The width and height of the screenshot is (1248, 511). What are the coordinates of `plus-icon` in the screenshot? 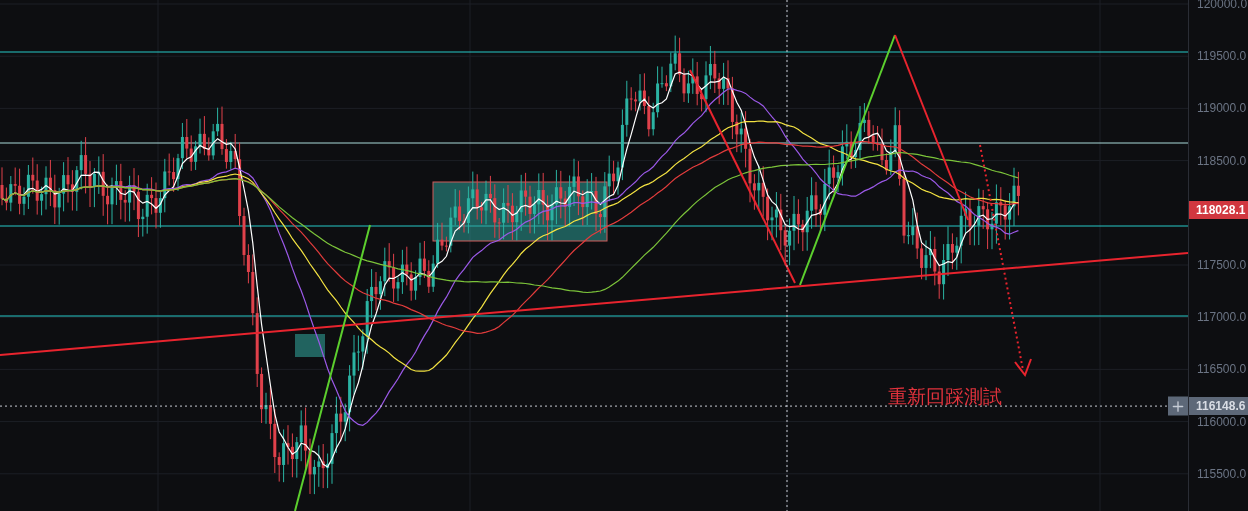 It's located at (1178, 406).